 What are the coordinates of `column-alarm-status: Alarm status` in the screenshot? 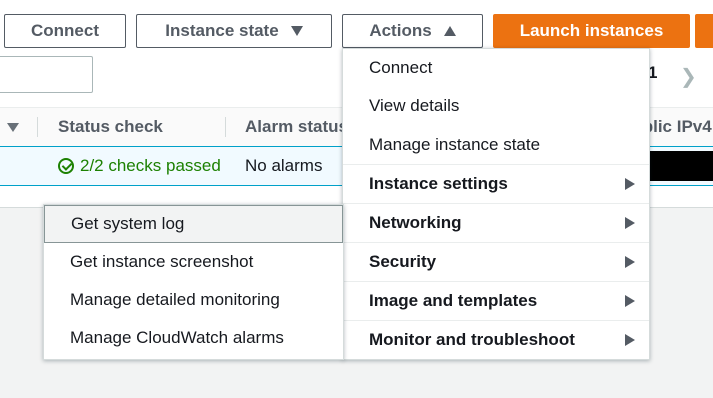 It's located at (296, 127).